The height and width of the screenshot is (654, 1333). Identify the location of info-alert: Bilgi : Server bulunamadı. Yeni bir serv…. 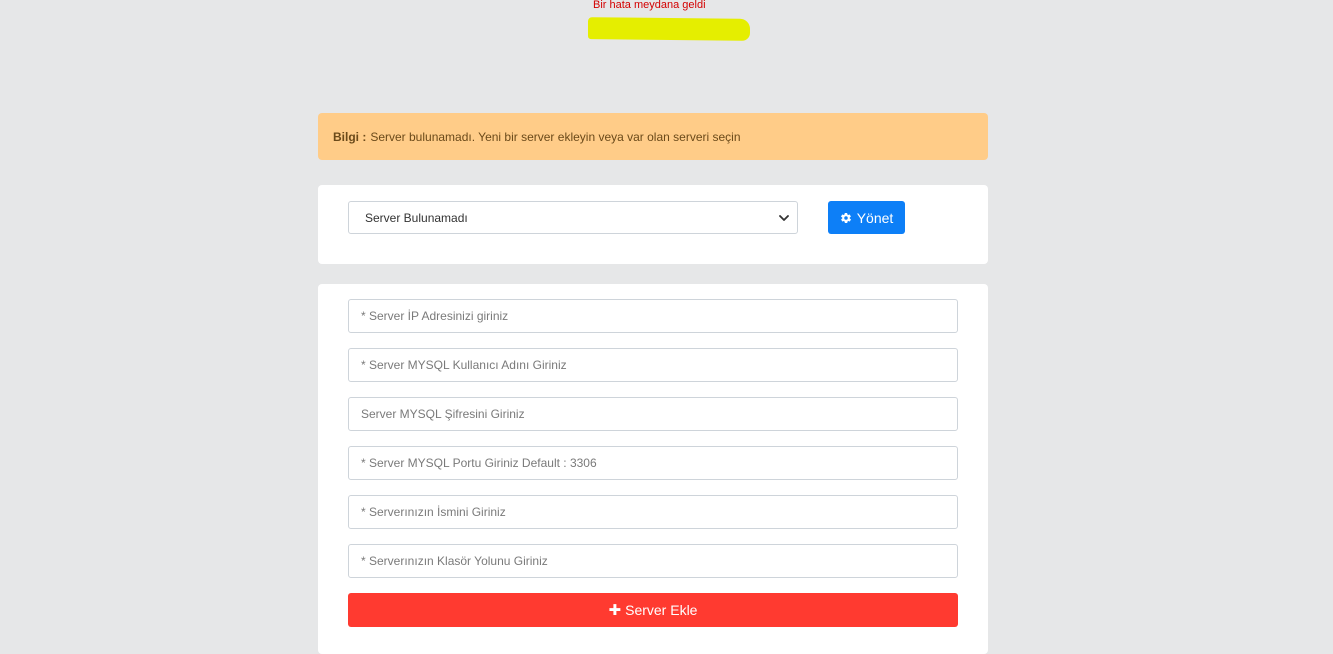
(653, 136).